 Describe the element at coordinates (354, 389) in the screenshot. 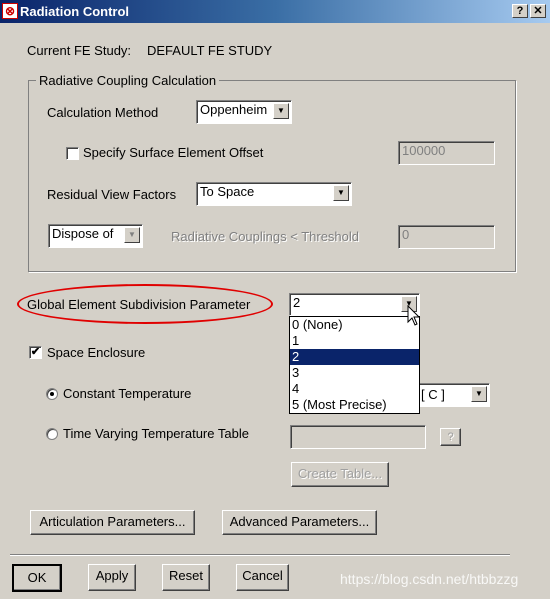

I see `option-4: 4` at that location.